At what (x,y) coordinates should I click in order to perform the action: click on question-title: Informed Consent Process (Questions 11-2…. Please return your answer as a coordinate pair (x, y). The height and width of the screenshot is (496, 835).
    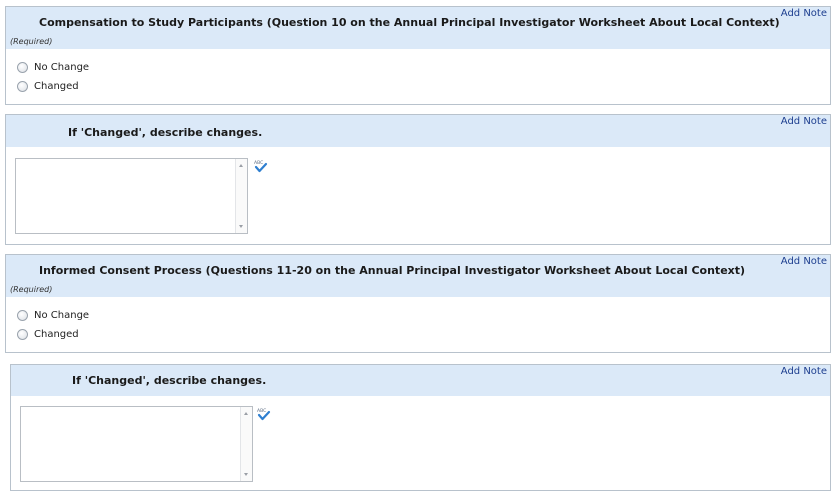
    Looking at the image, I should click on (392, 270).